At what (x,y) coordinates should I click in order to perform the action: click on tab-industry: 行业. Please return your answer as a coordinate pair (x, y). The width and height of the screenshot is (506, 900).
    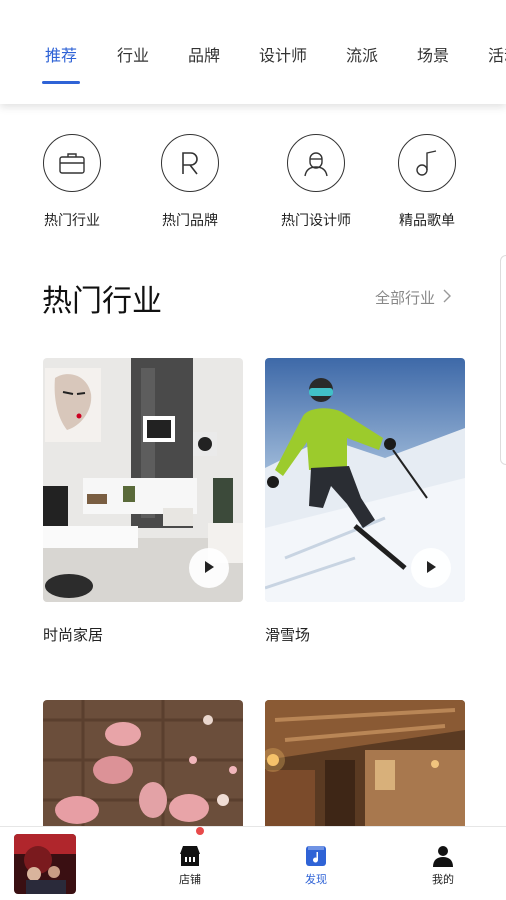
    Looking at the image, I should click on (133, 54).